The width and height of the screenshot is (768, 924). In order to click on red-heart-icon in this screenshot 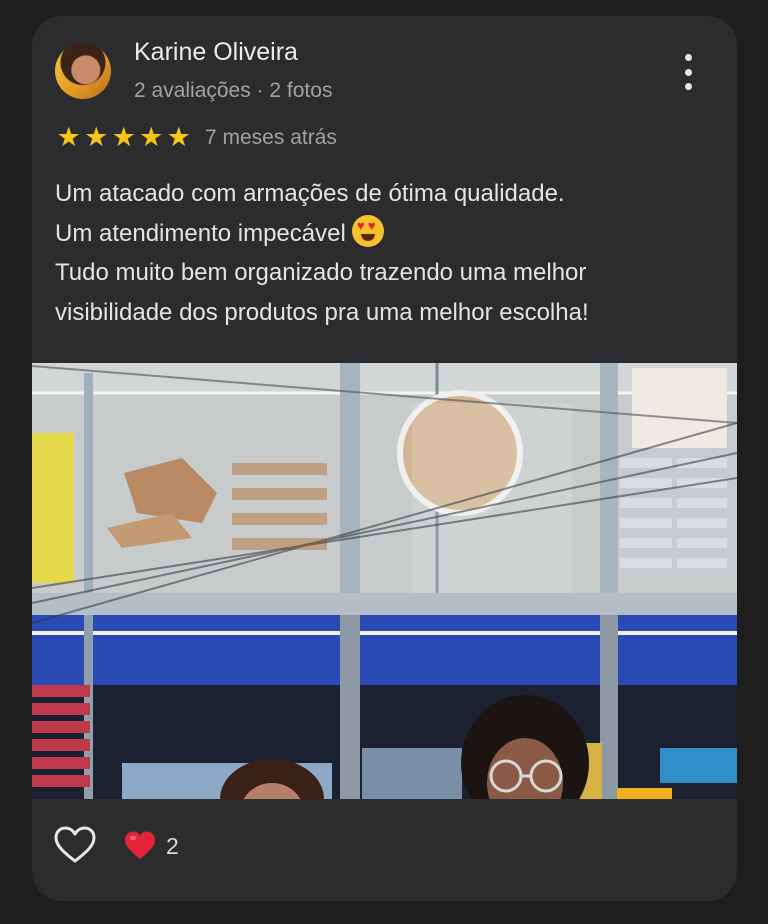, I will do `click(140, 846)`.